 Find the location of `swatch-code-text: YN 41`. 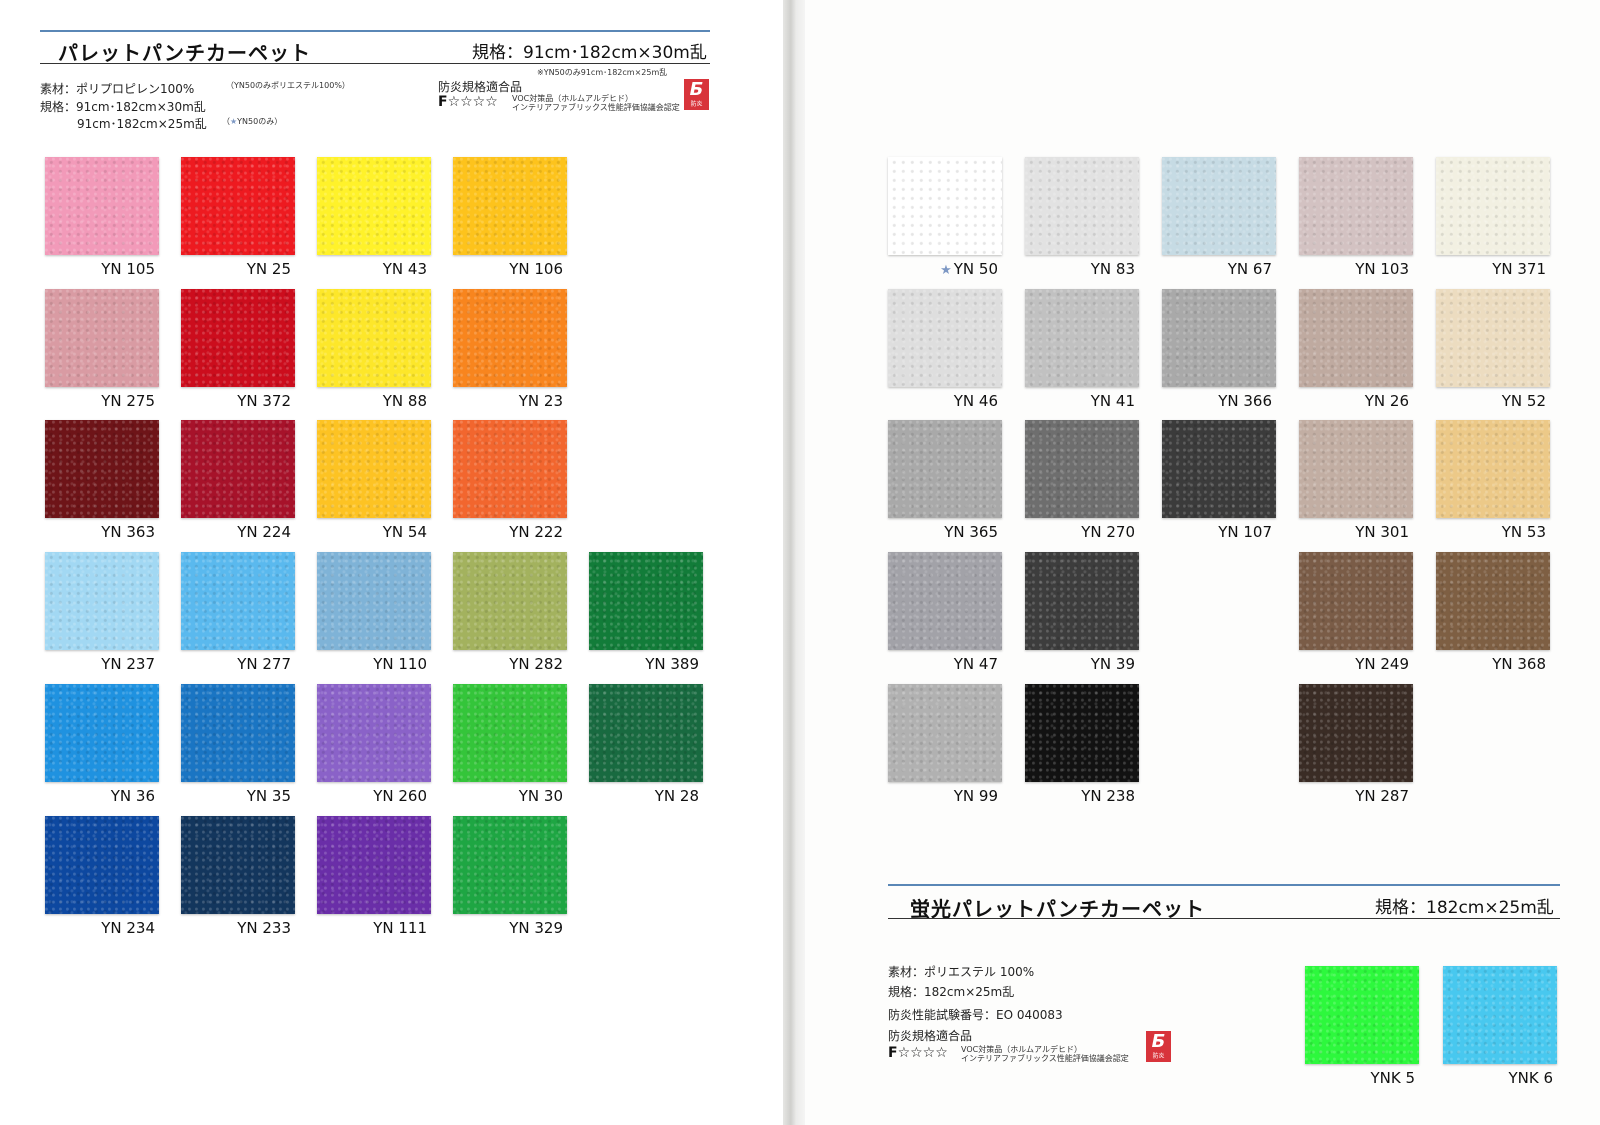

swatch-code-text: YN 41 is located at coordinates (1112, 401).